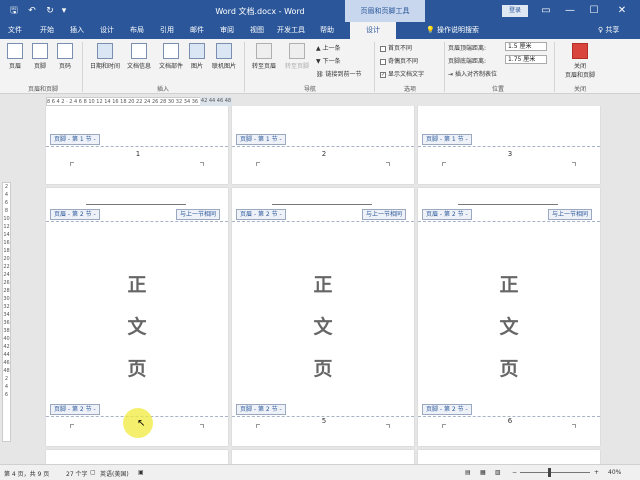 Image resolution: width=640 pixels, height=480 pixels. What do you see at coordinates (383, 74) in the screenshot?
I see `checkbox-checked-icon: ✓` at bounding box center [383, 74].